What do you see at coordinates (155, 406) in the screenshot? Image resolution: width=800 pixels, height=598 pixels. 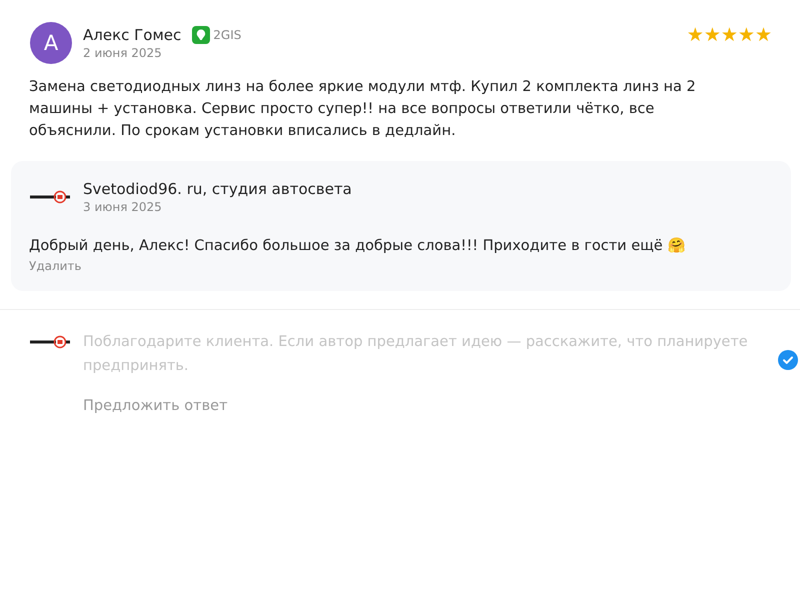 I see `suggest-reply-button: Предложить ответ` at bounding box center [155, 406].